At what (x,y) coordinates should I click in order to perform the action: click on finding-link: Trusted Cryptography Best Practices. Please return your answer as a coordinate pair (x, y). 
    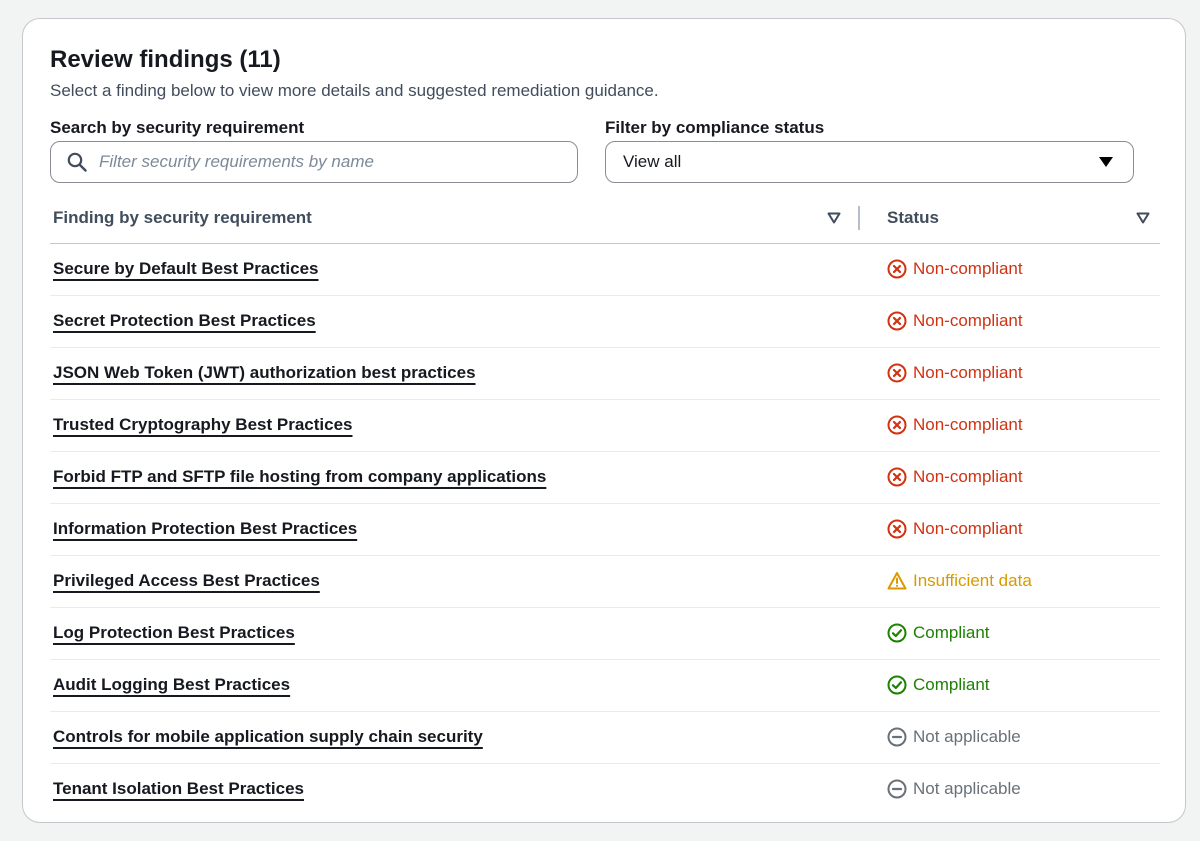
    Looking at the image, I should click on (202, 425).